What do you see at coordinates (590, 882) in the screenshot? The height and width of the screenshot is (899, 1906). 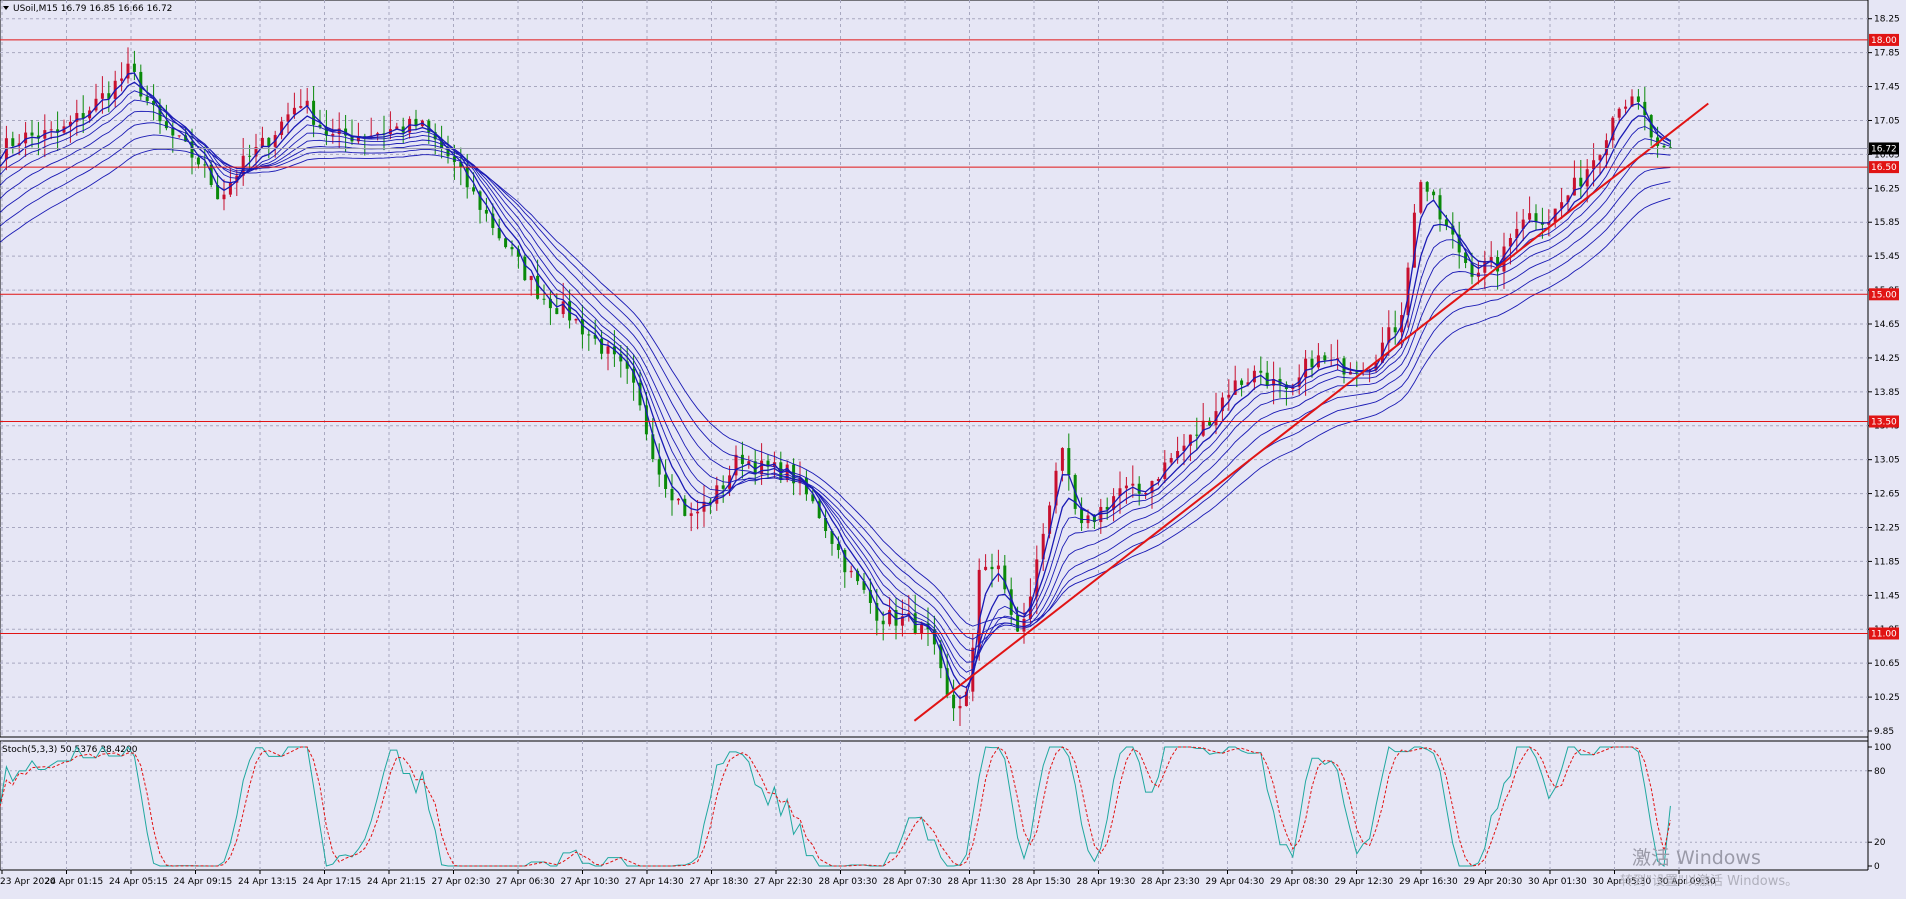 I see `x-tick-label: 27 Apr 10:30` at bounding box center [590, 882].